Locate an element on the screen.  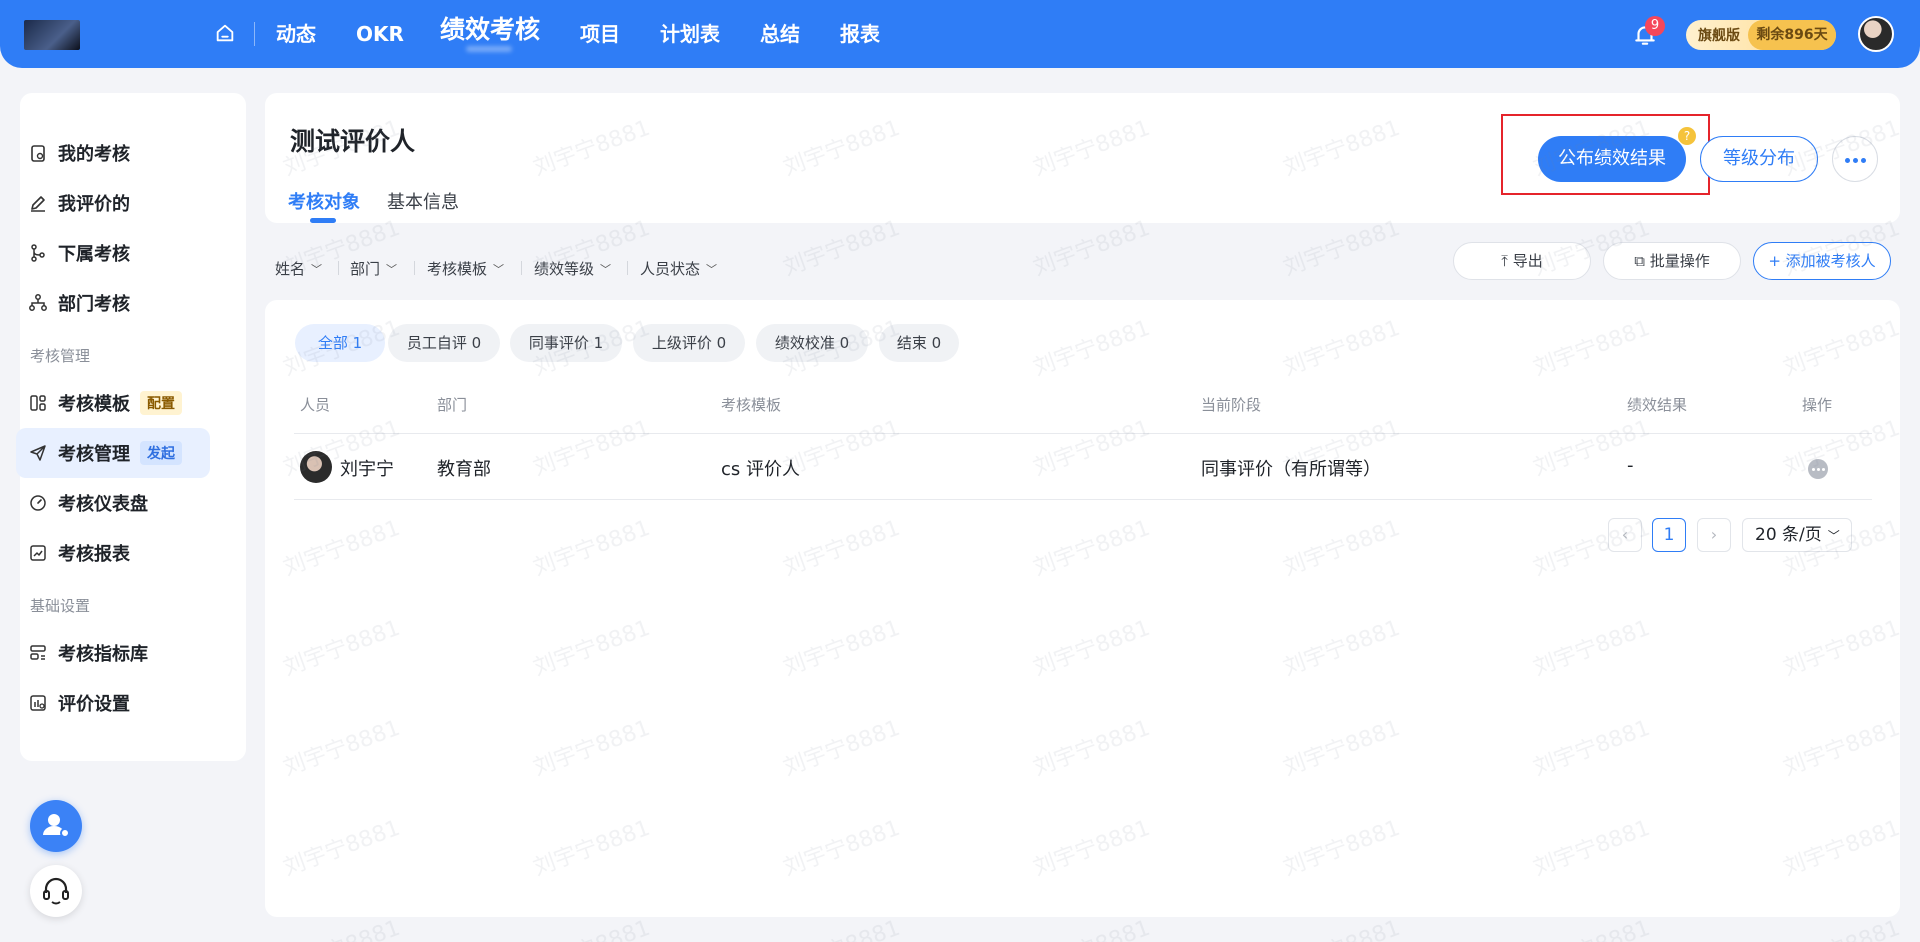
batch-label: 批量操作 is located at coordinates (1679, 261).